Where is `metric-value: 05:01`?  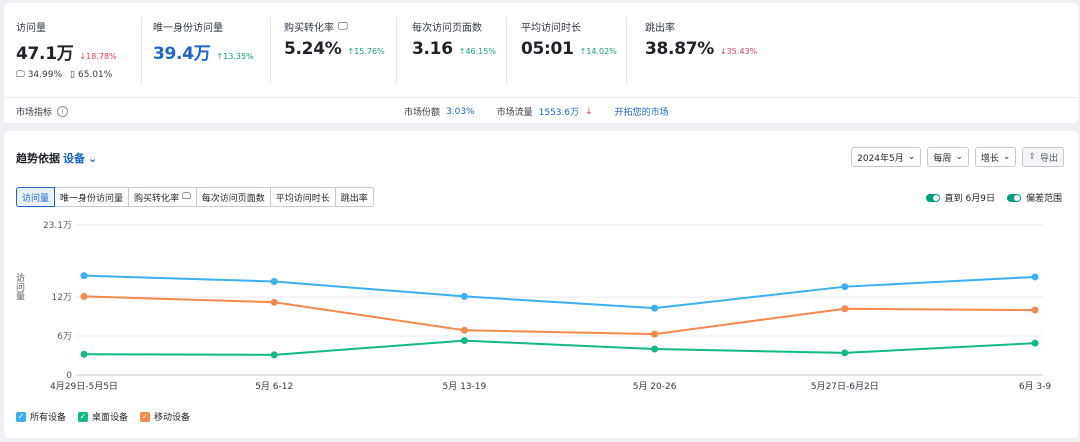 metric-value: 05:01 is located at coordinates (547, 49).